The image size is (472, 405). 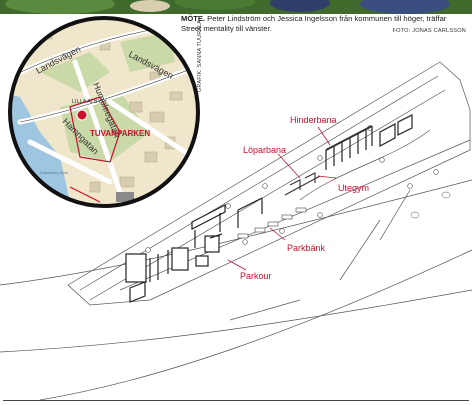 I want to click on label-loparbana: Löparbana, so click(x=265, y=150).